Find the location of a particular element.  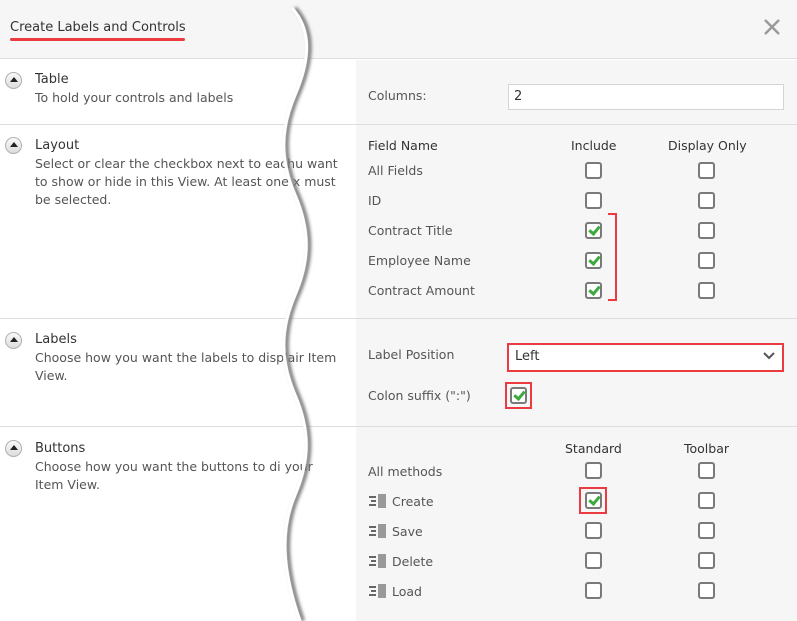

collapse-toggle-table is located at coordinates (13, 80).